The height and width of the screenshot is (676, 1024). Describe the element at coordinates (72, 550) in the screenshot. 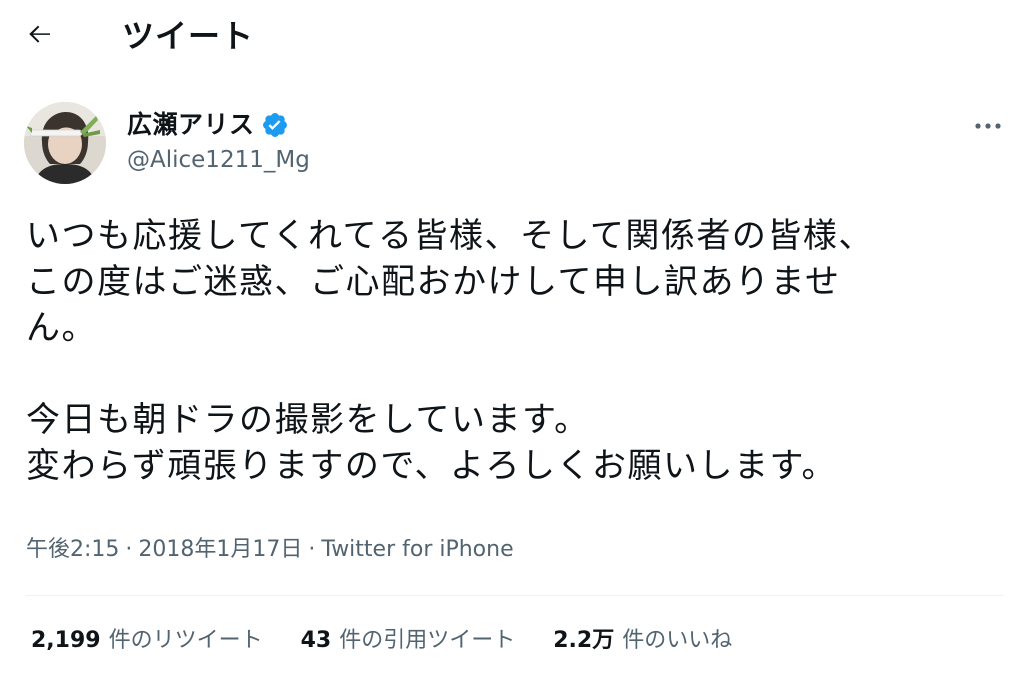

I see `tweet-time: 午後2:15` at that location.